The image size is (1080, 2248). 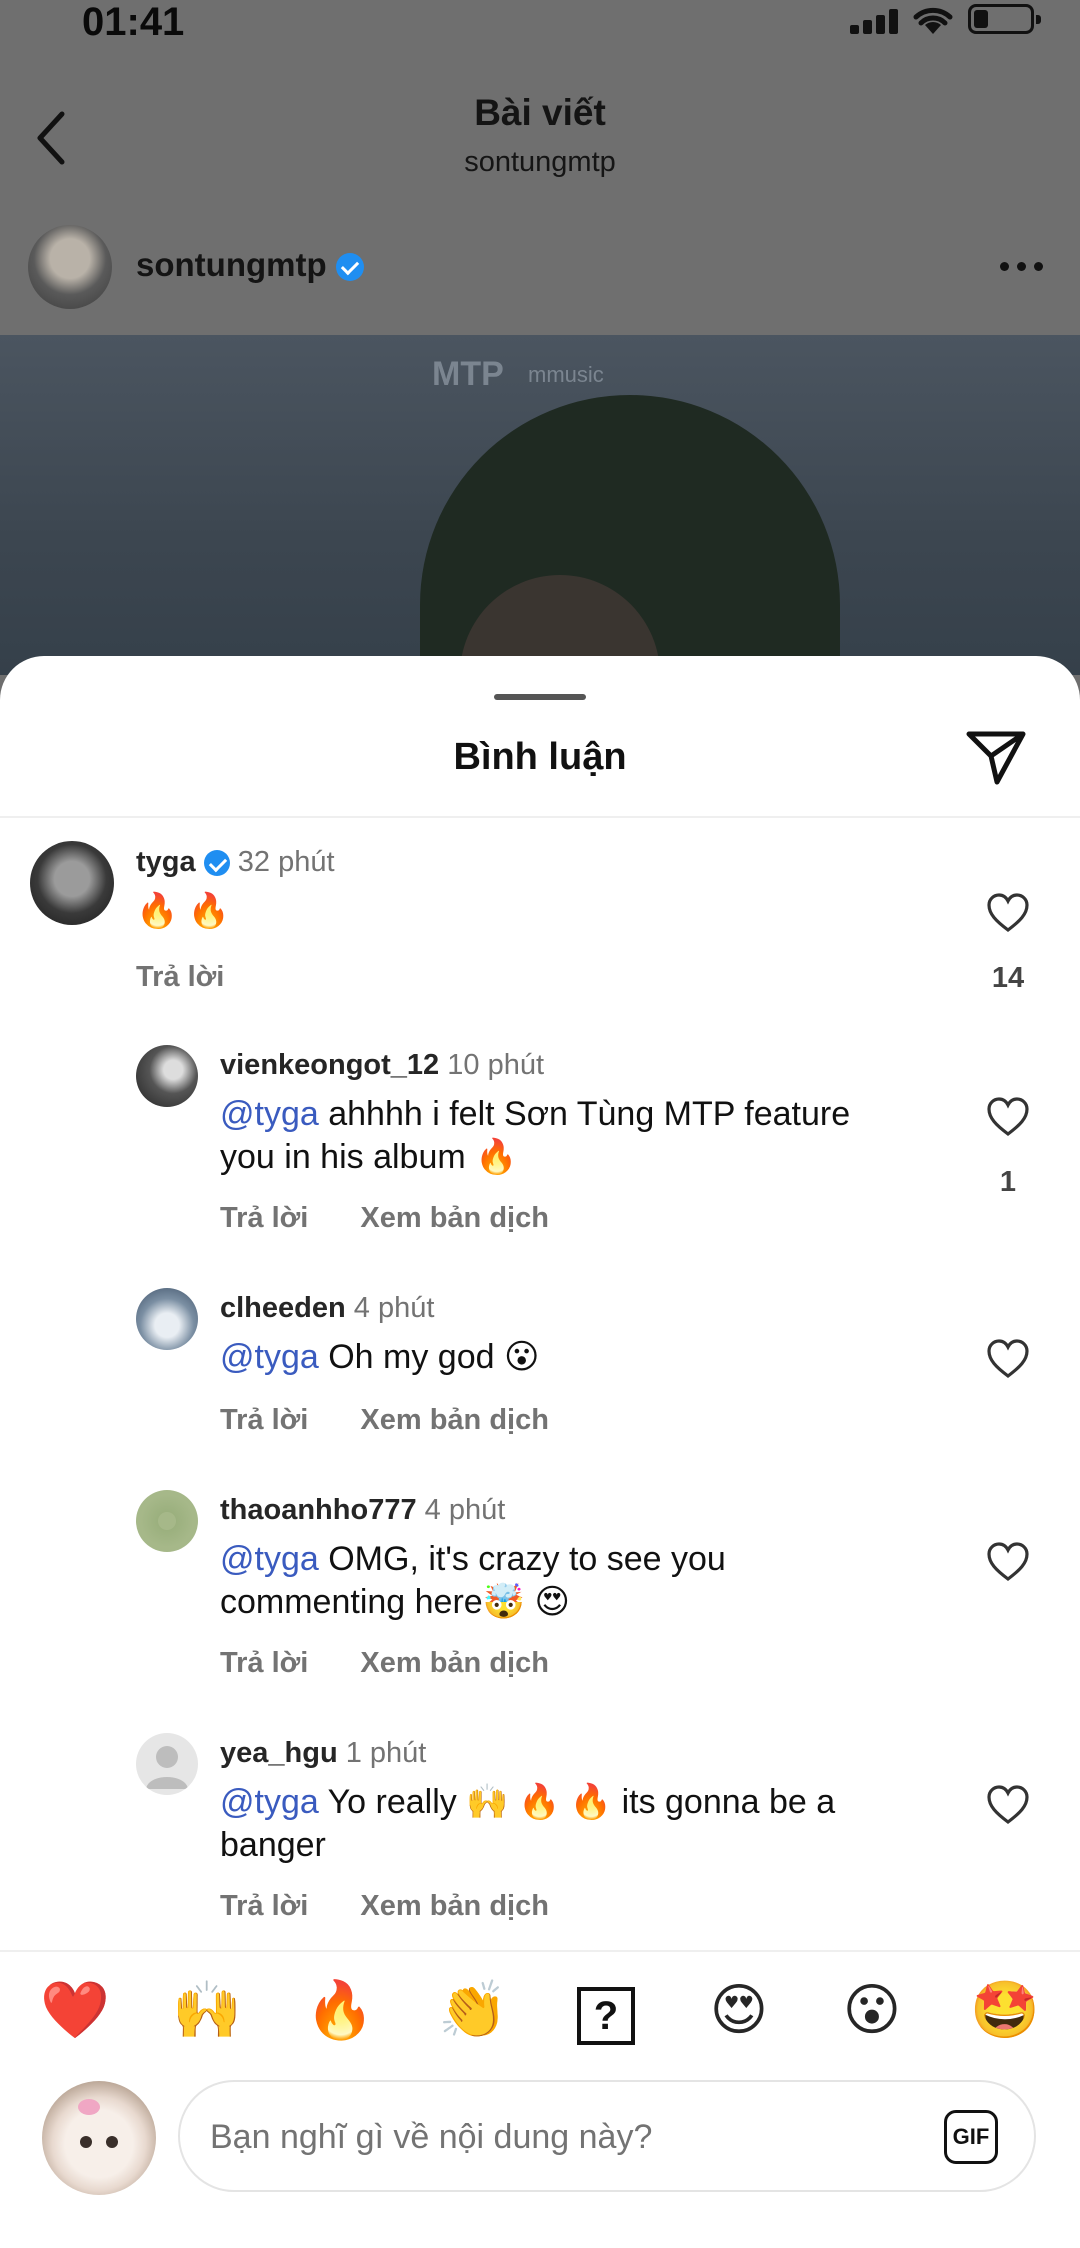 I want to click on cellular-signal-icon, so click(x=877, y=21).